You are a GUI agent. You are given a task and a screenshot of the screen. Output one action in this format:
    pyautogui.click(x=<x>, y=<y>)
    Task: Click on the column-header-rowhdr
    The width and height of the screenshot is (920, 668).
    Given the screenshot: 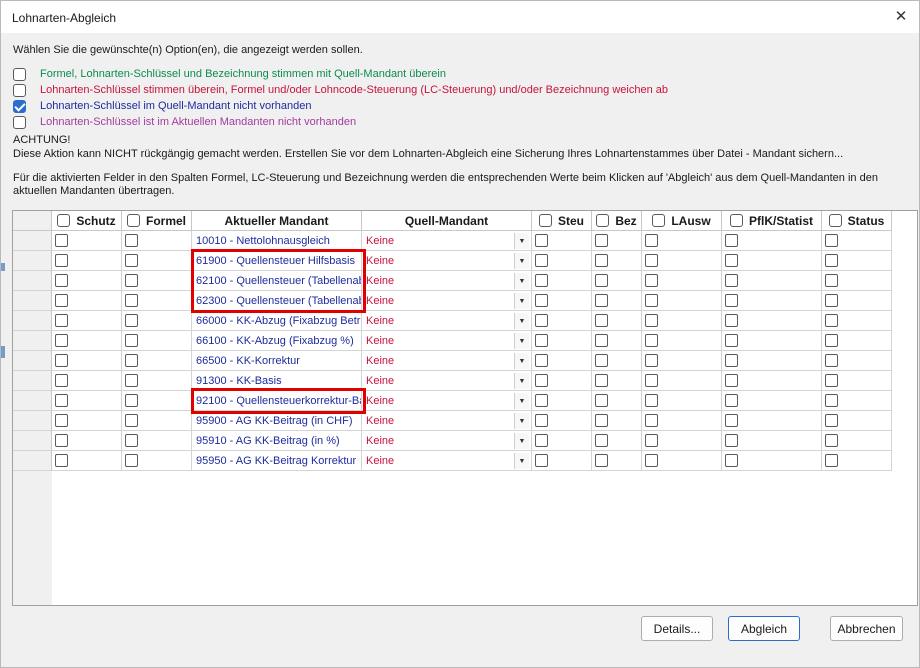 What is the action you would take?
    pyautogui.click(x=32, y=221)
    